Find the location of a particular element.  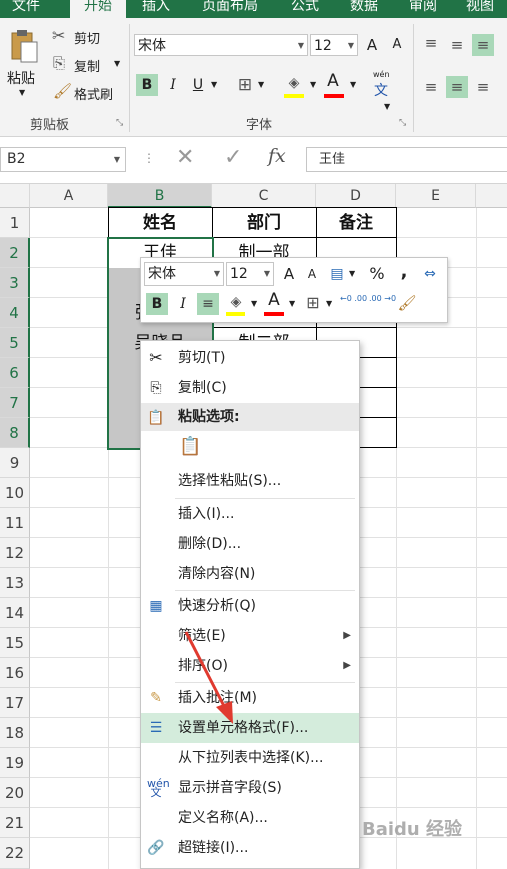

name-box: B2 ▼ is located at coordinates (63, 159).